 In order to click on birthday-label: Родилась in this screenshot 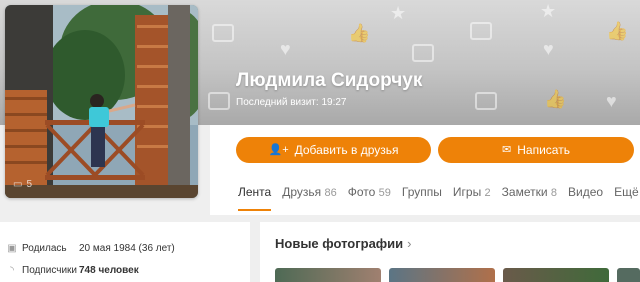, I will do `click(44, 248)`.